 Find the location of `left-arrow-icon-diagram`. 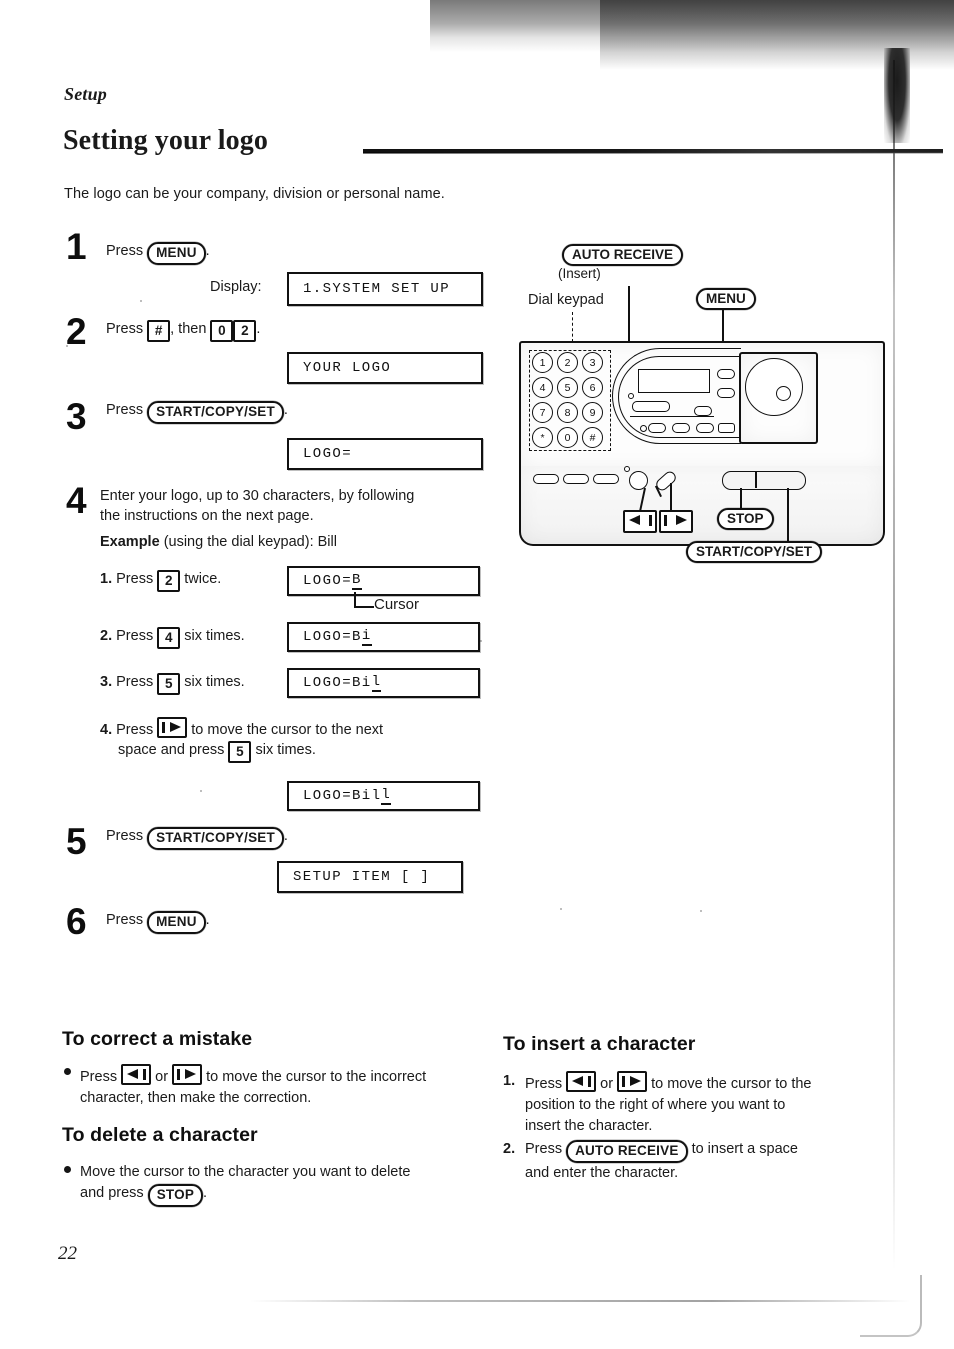

left-arrow-icon-diagram is located at coordinates (640, 521).